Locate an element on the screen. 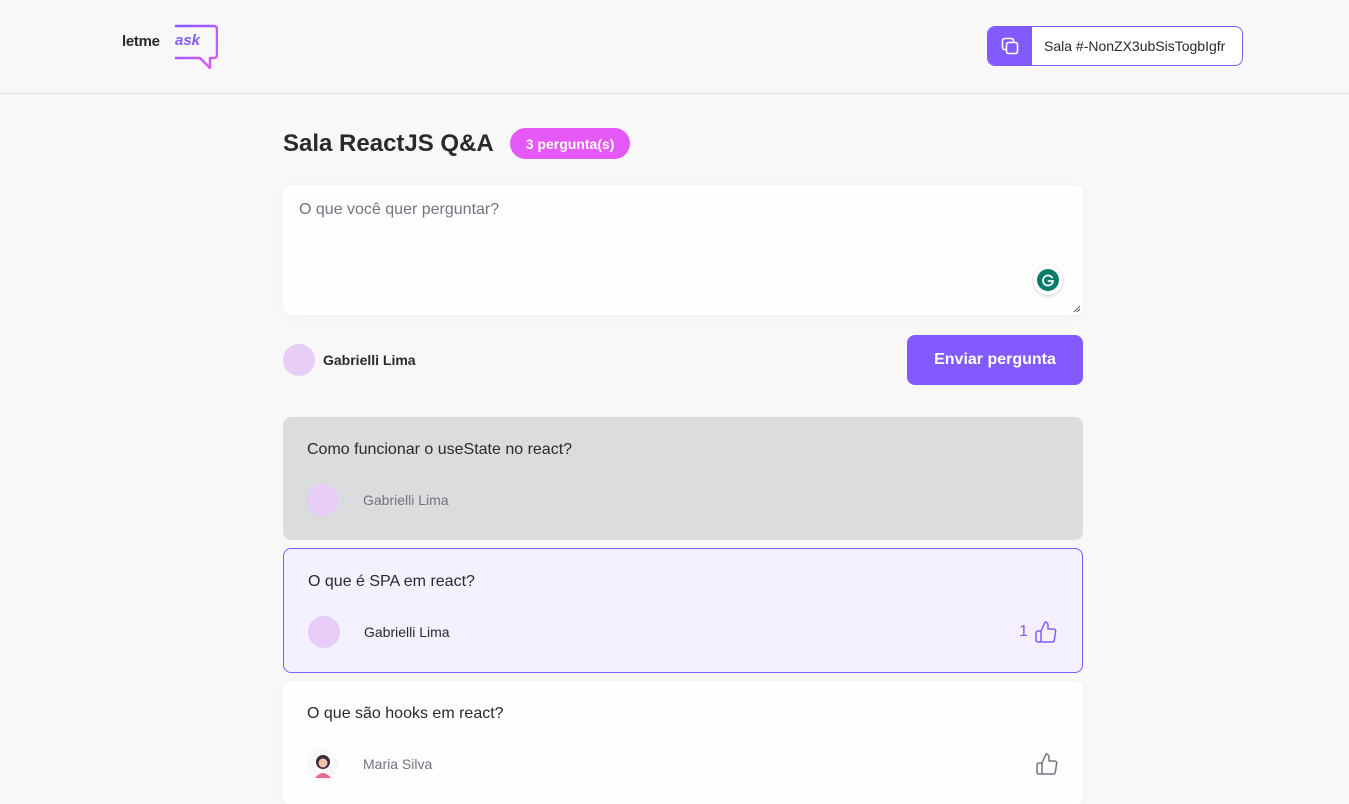  resize-handle-icon is located at coordinates (1077, 309).